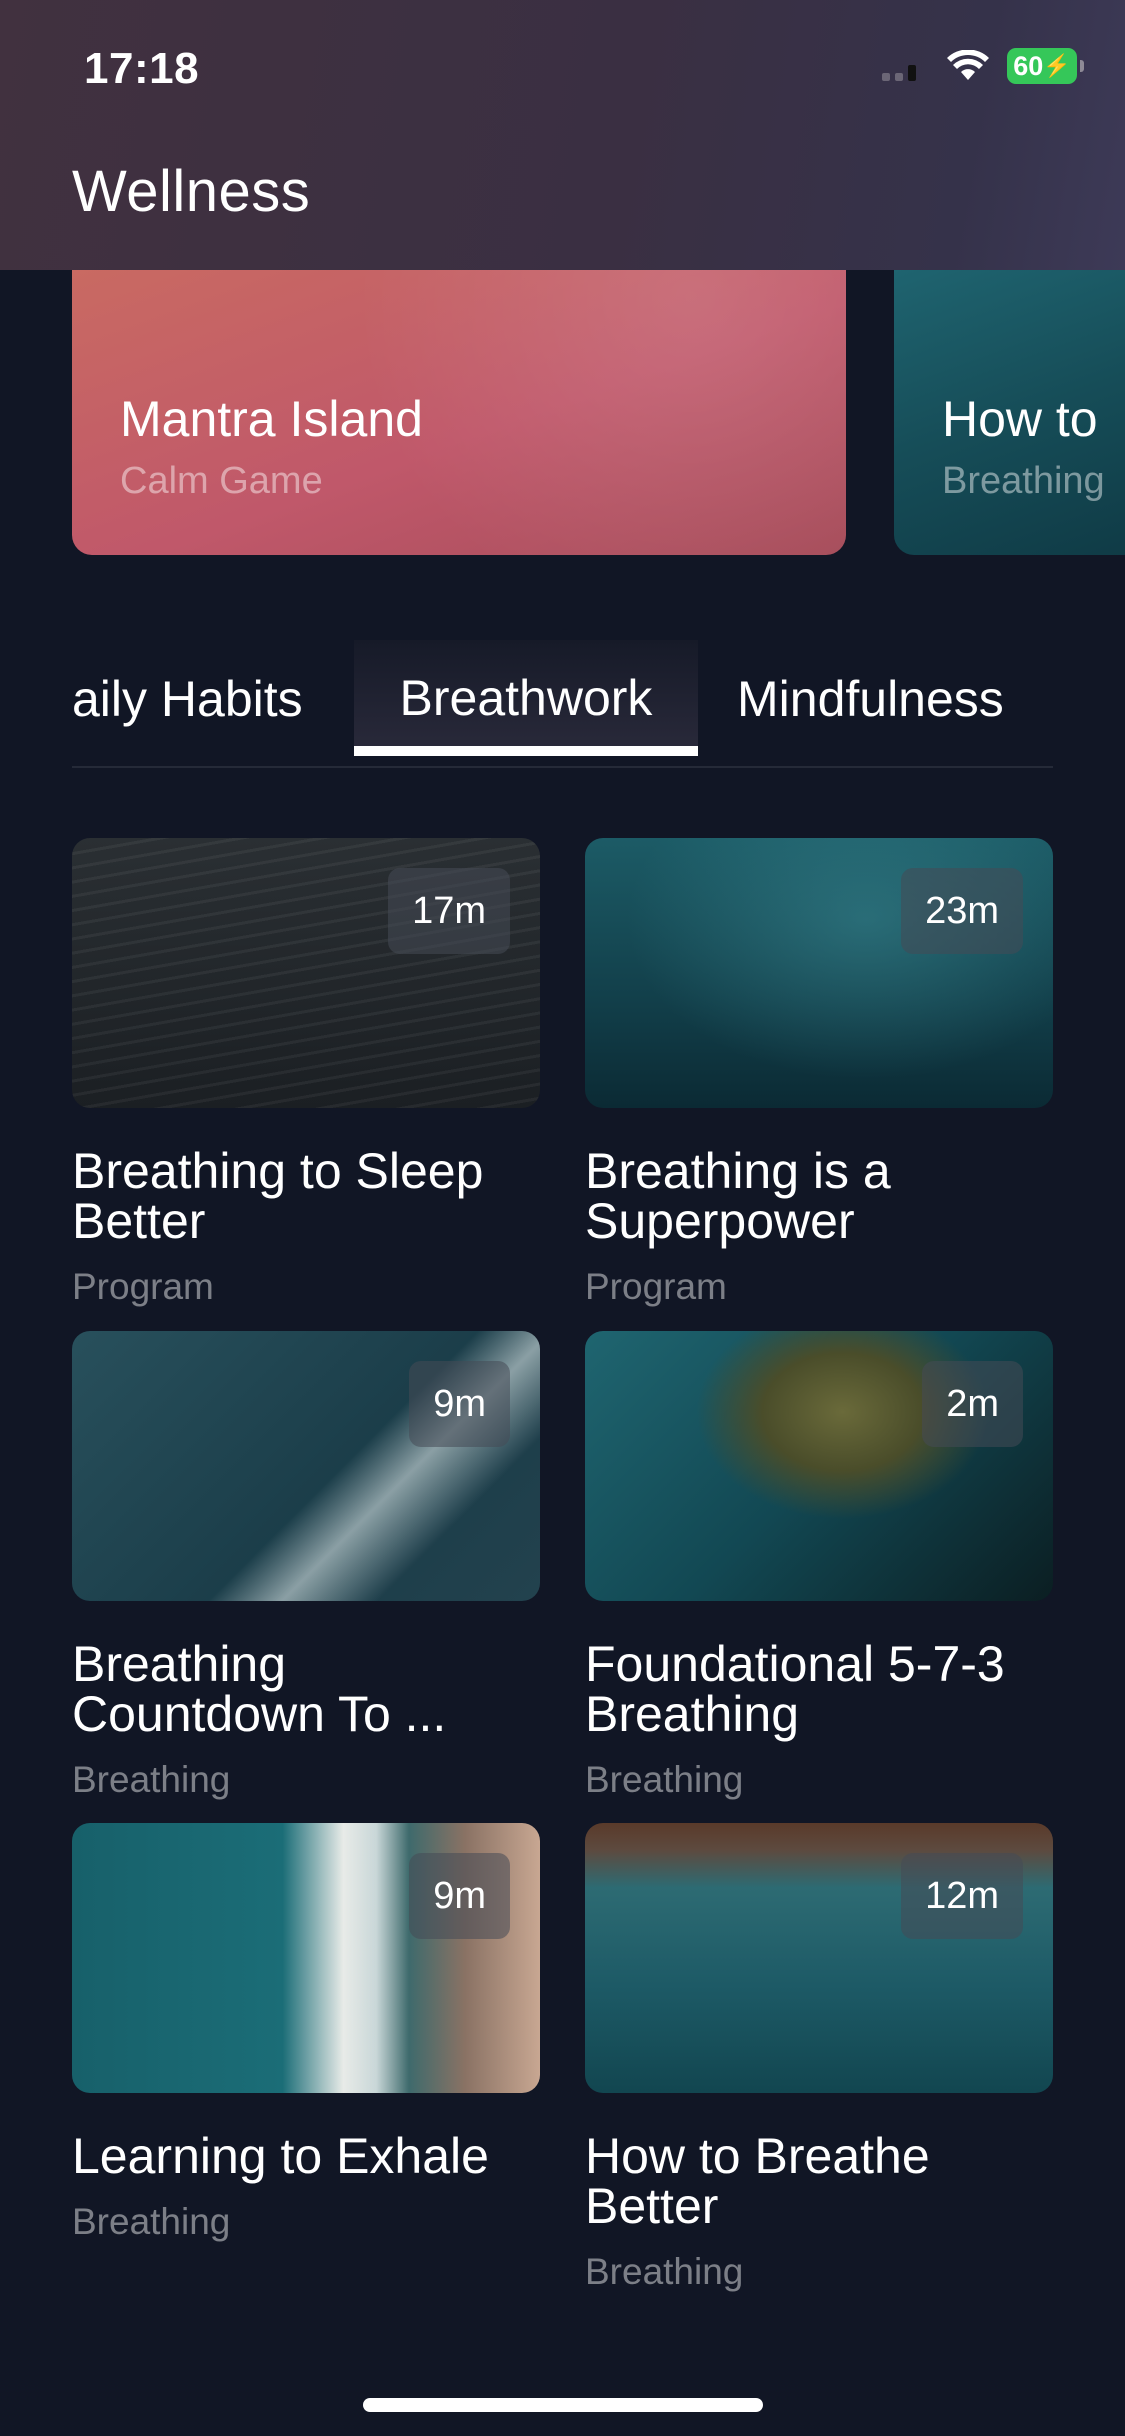  What do you see at coordinates (142, 68) in the screenshot?
I see `status-time: 17:18` at bounding box center [142, 68].